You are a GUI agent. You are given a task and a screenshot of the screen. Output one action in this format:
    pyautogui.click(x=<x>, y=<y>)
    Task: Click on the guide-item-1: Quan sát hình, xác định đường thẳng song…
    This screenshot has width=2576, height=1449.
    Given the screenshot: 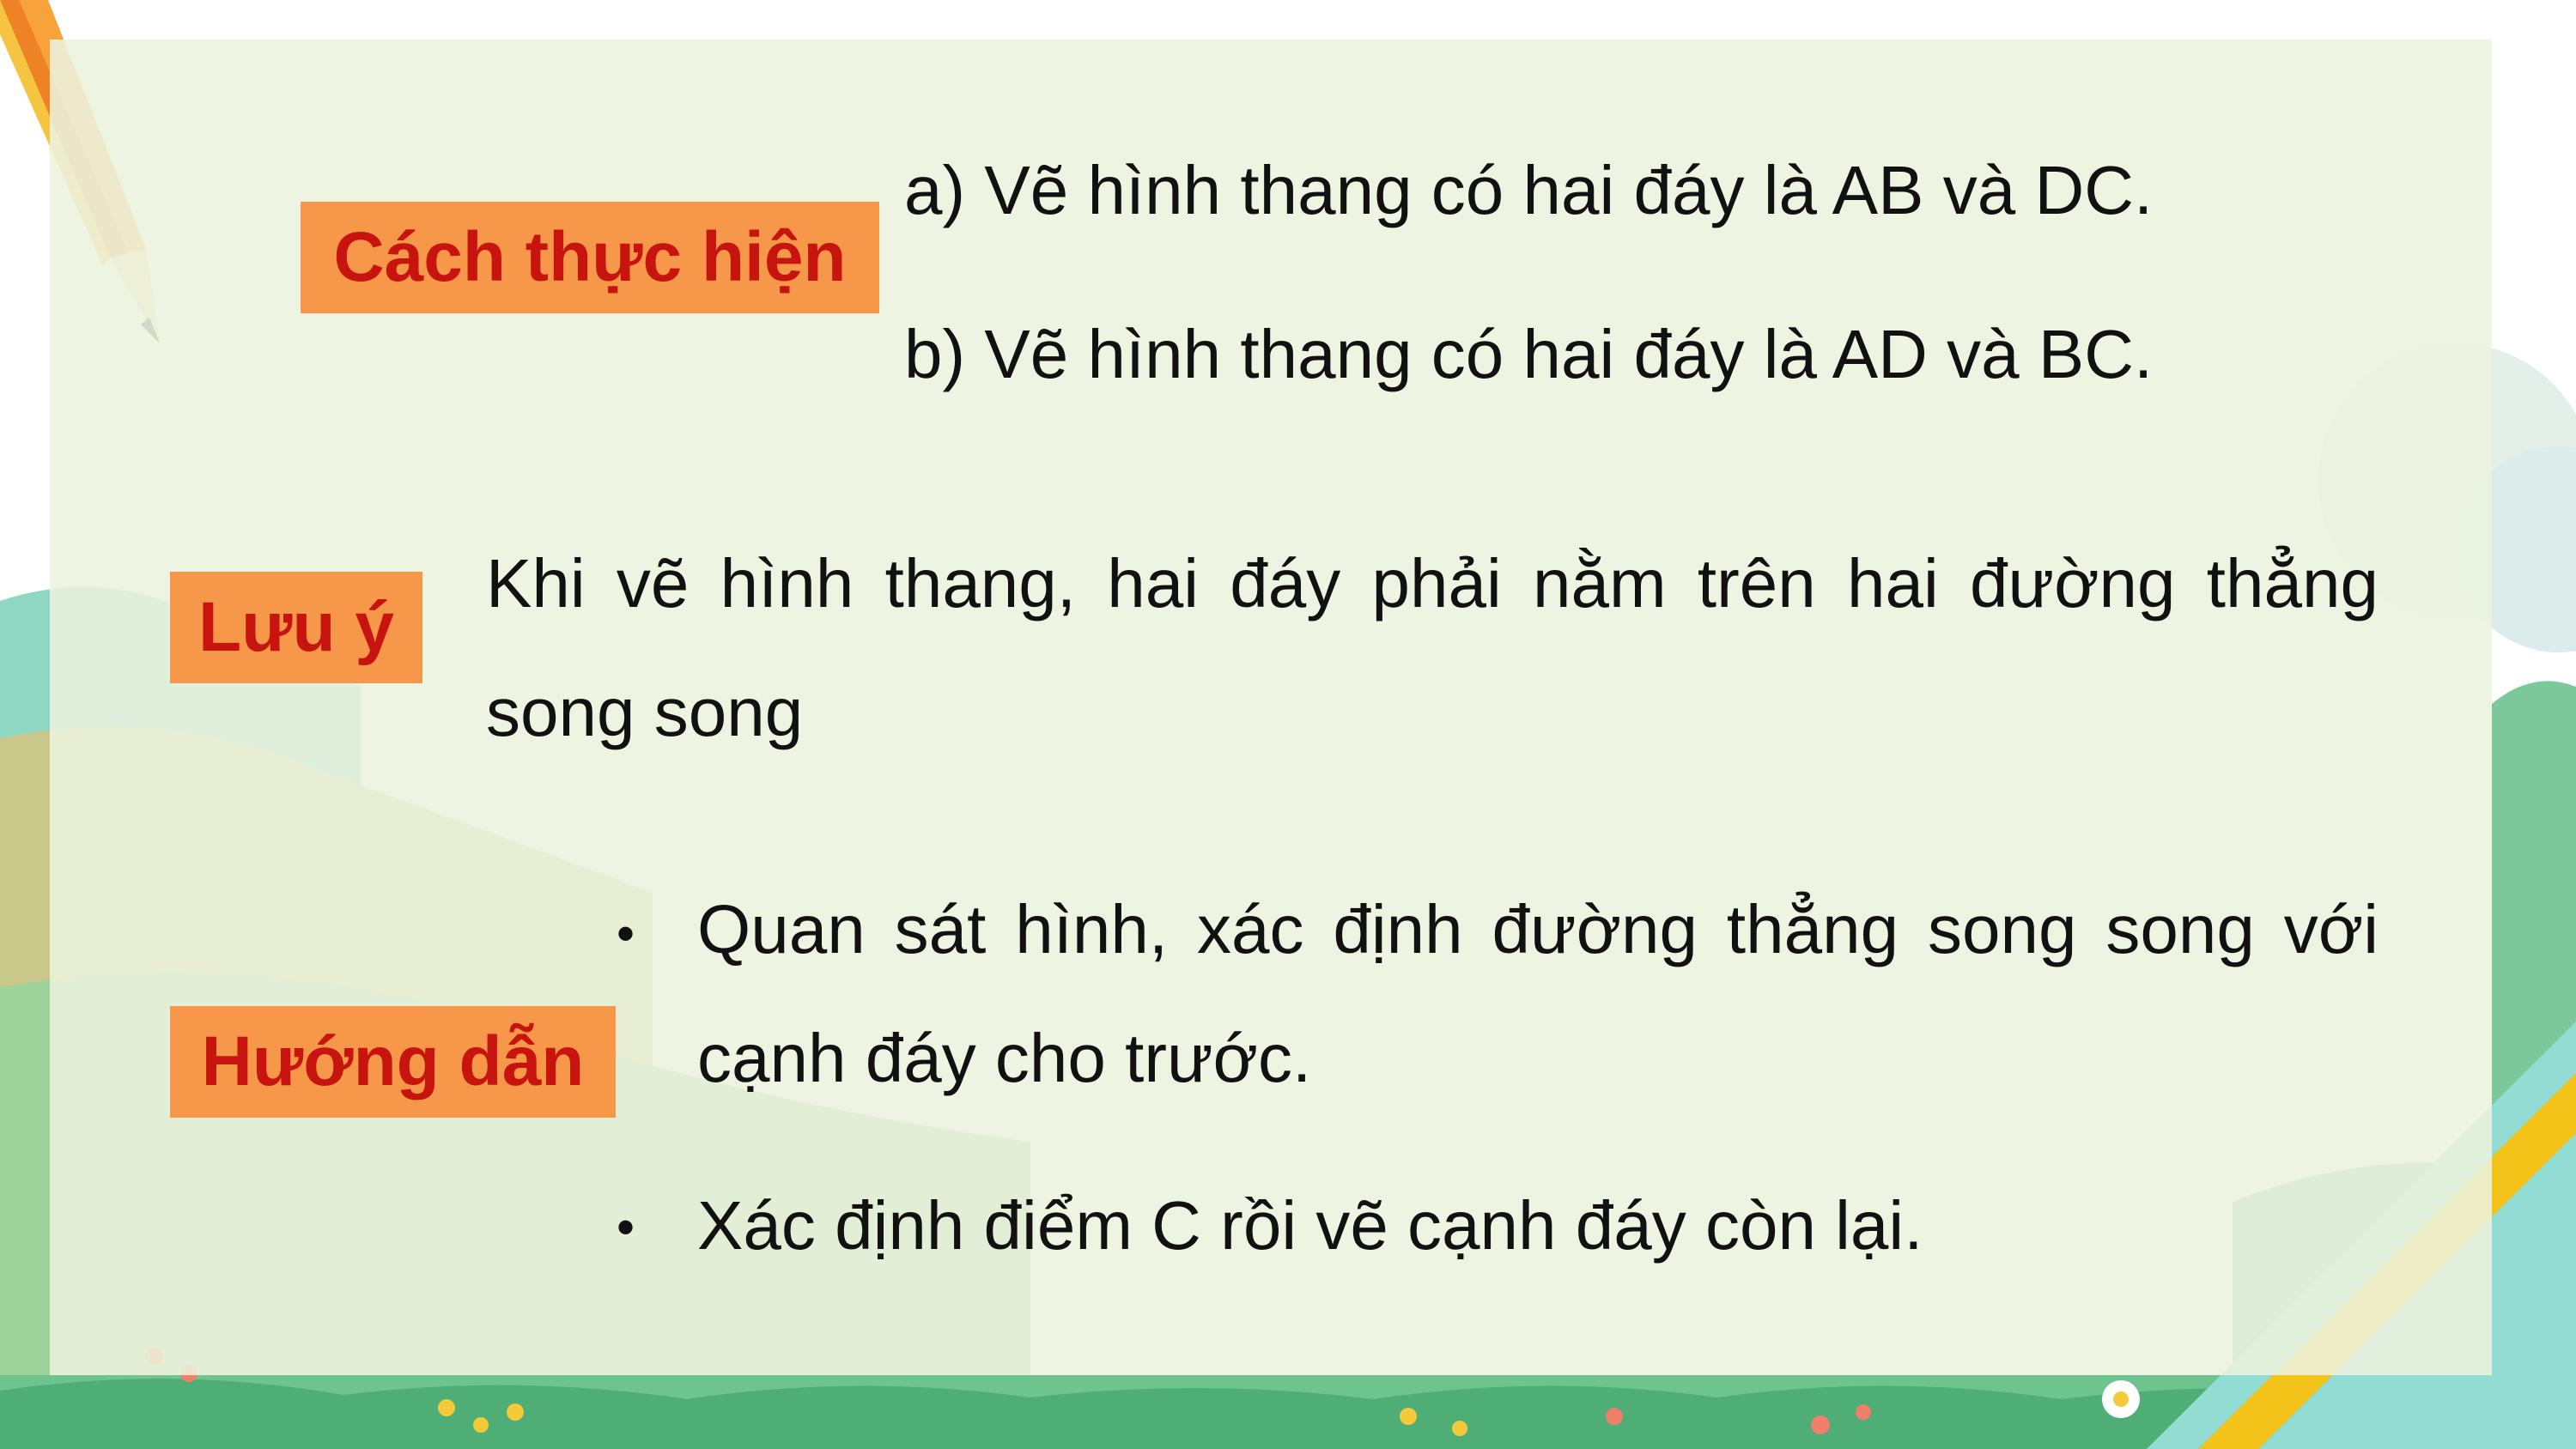 What is the action you would take?
    pyautogui.click(x=1538, y=993)
    